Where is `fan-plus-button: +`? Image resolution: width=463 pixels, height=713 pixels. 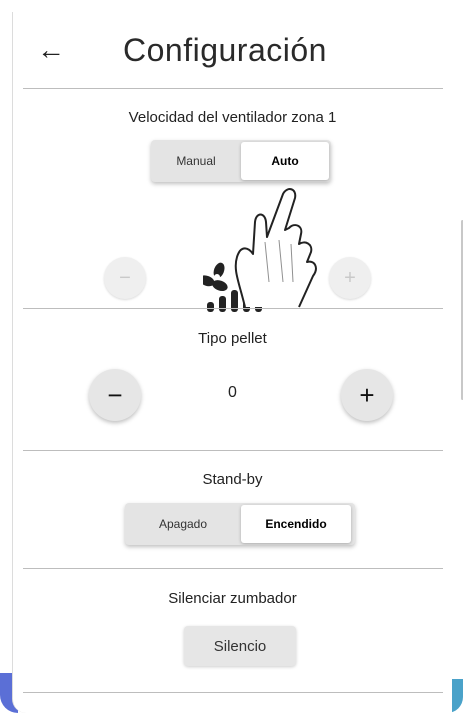
fan-plus-button: + is located at coordinates (350, 278).